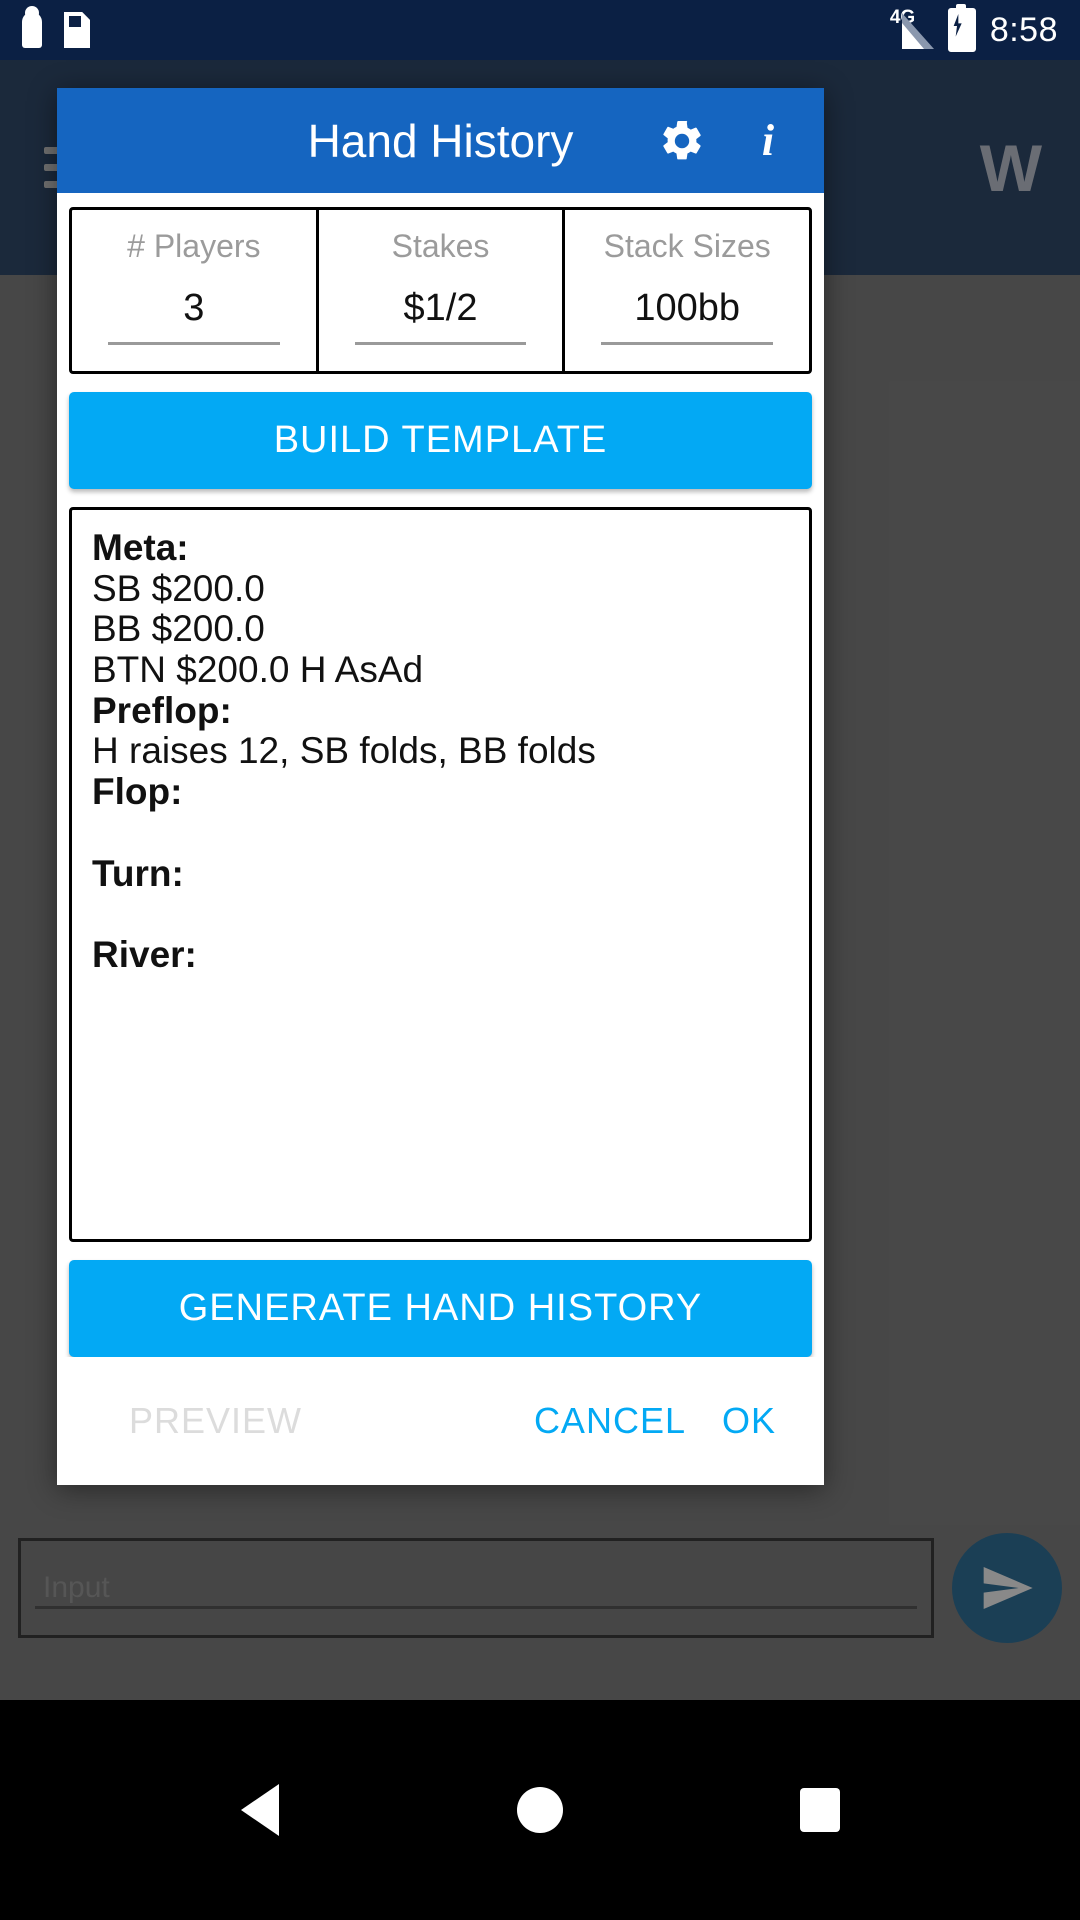  I want to click on field-value: 3, so click(194, 308).